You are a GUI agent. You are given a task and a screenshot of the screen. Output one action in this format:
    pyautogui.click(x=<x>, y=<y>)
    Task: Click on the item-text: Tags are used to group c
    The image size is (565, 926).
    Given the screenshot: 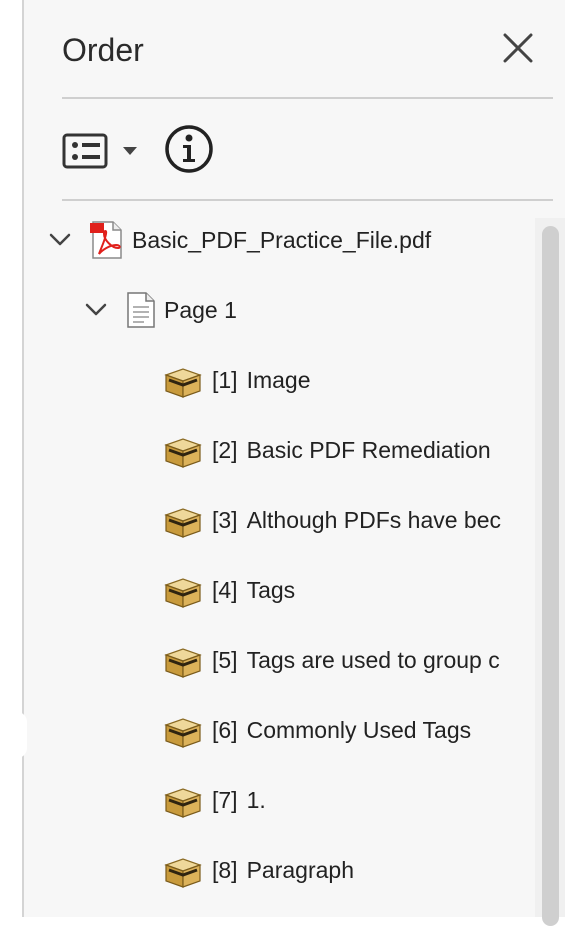 What is the action you would take?
    pyautogui.click(x=373, y=659)
    